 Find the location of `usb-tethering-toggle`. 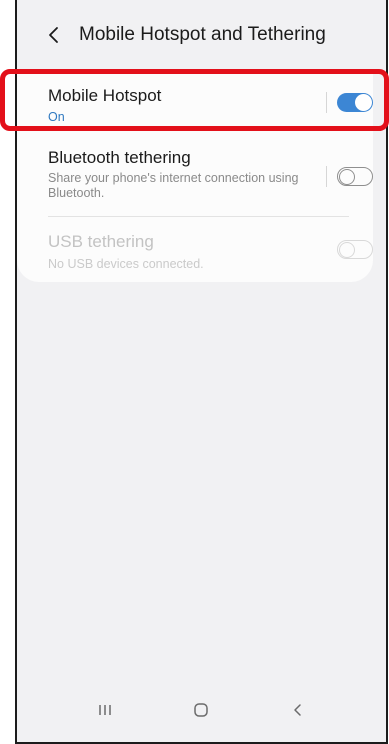

usb-tethering-toggle is located at coordinates (355, 249).